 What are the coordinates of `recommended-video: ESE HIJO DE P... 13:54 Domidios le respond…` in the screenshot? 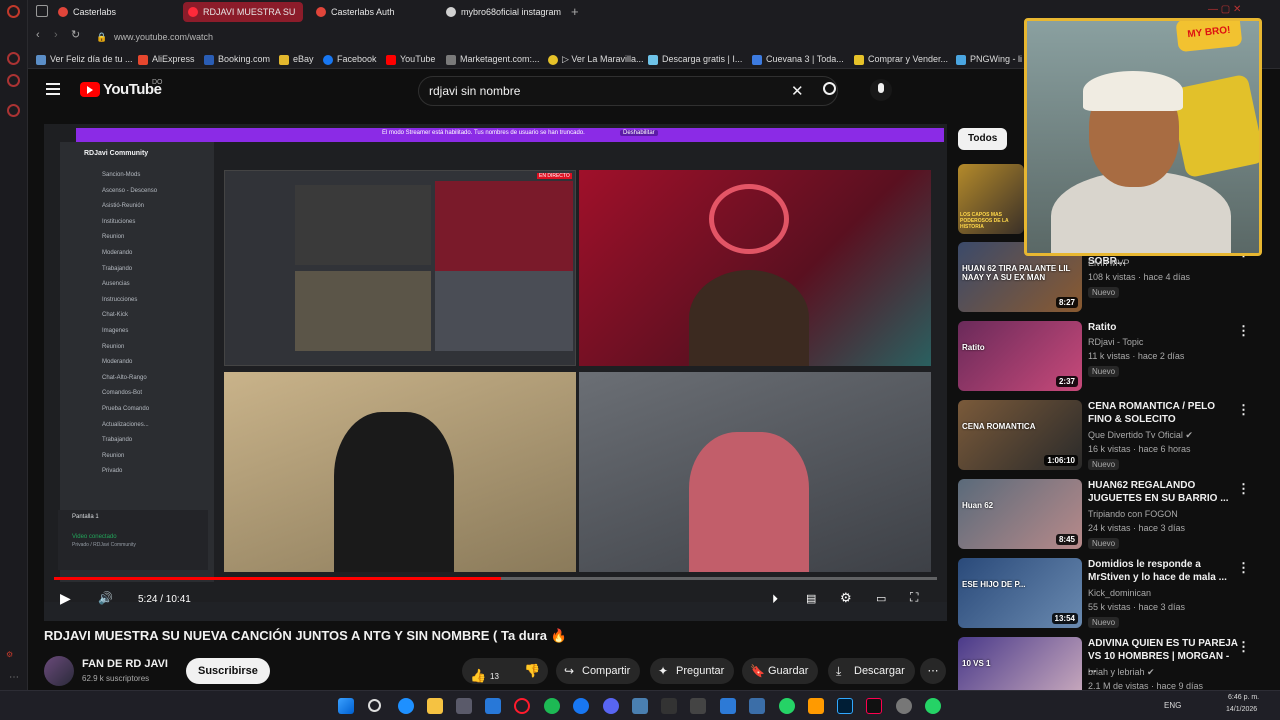 It's located at (1108, 595).